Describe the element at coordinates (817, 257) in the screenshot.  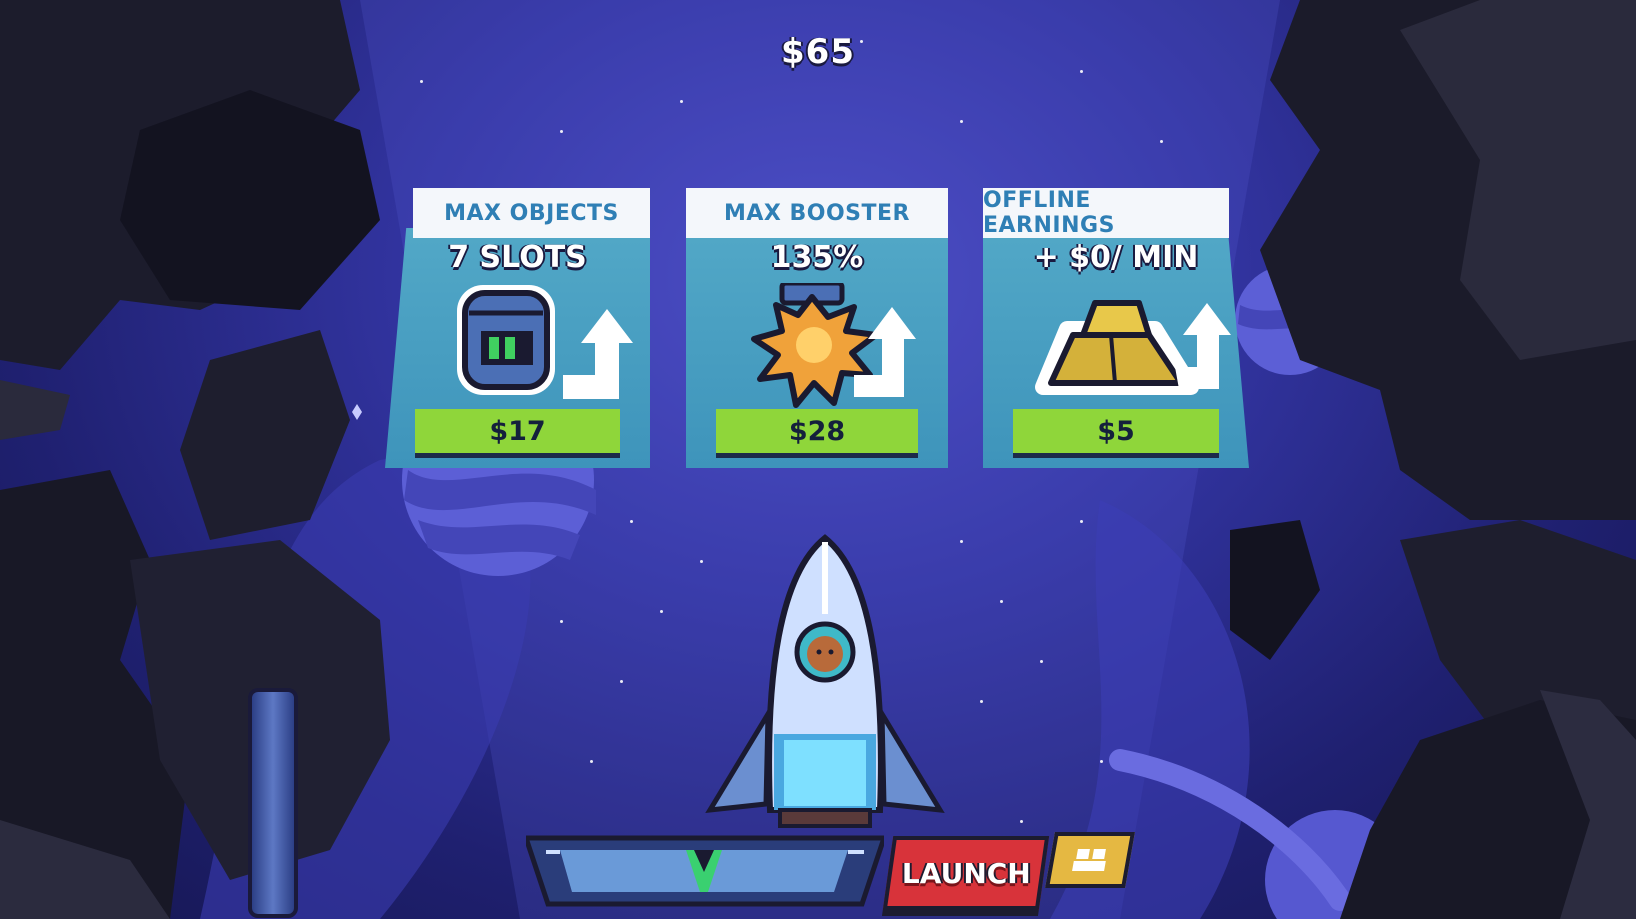
I see `card-value: 135%` at that location.